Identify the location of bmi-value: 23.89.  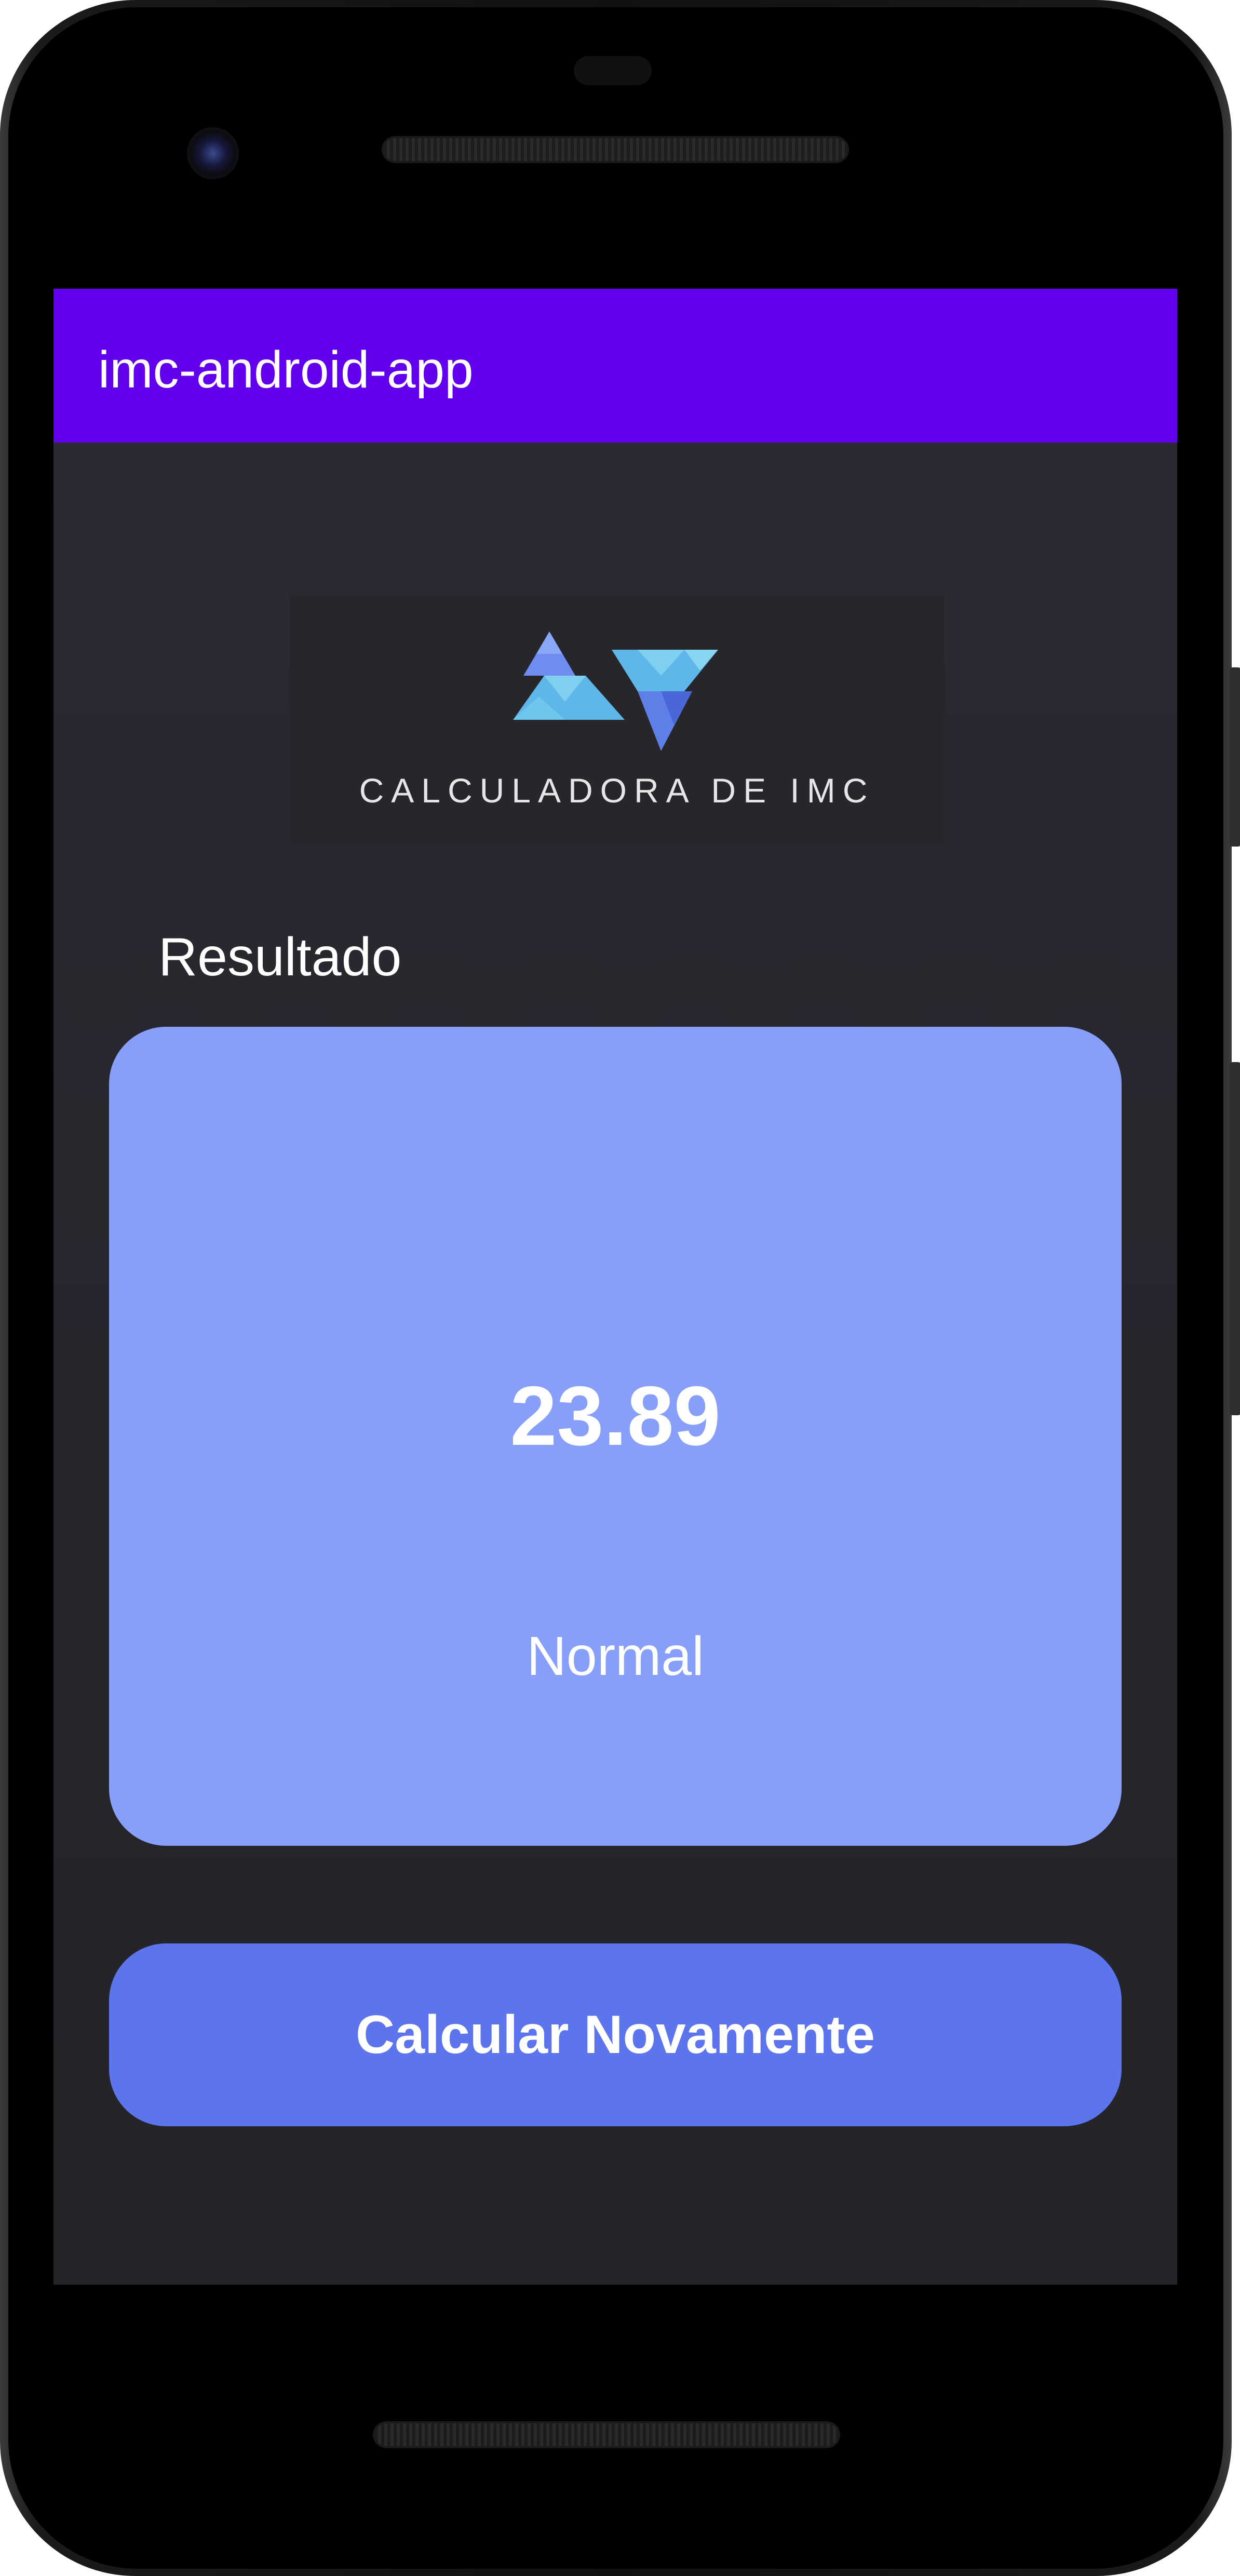
(615, 1416).